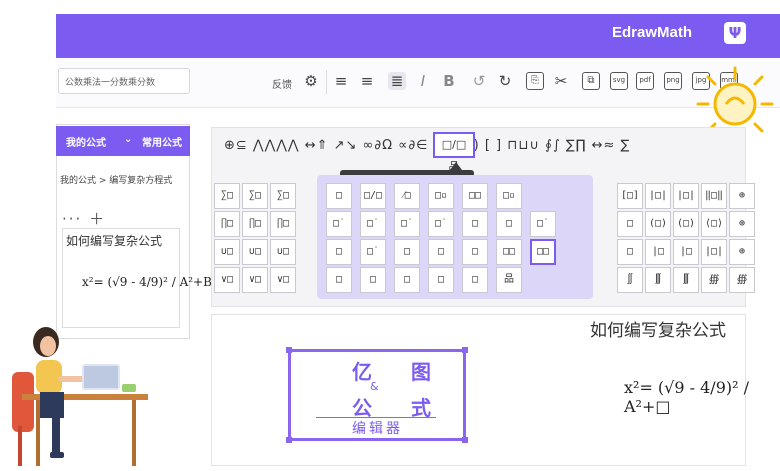  Describe the element at coordinates (373, 196) in the screenshot. I see `symbol-template-button: □/□` at that location.